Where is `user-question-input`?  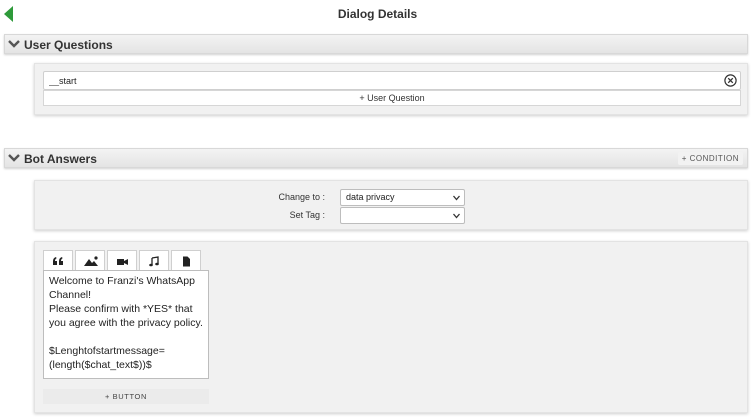
user-question-input is located at coordinates (392, 80).